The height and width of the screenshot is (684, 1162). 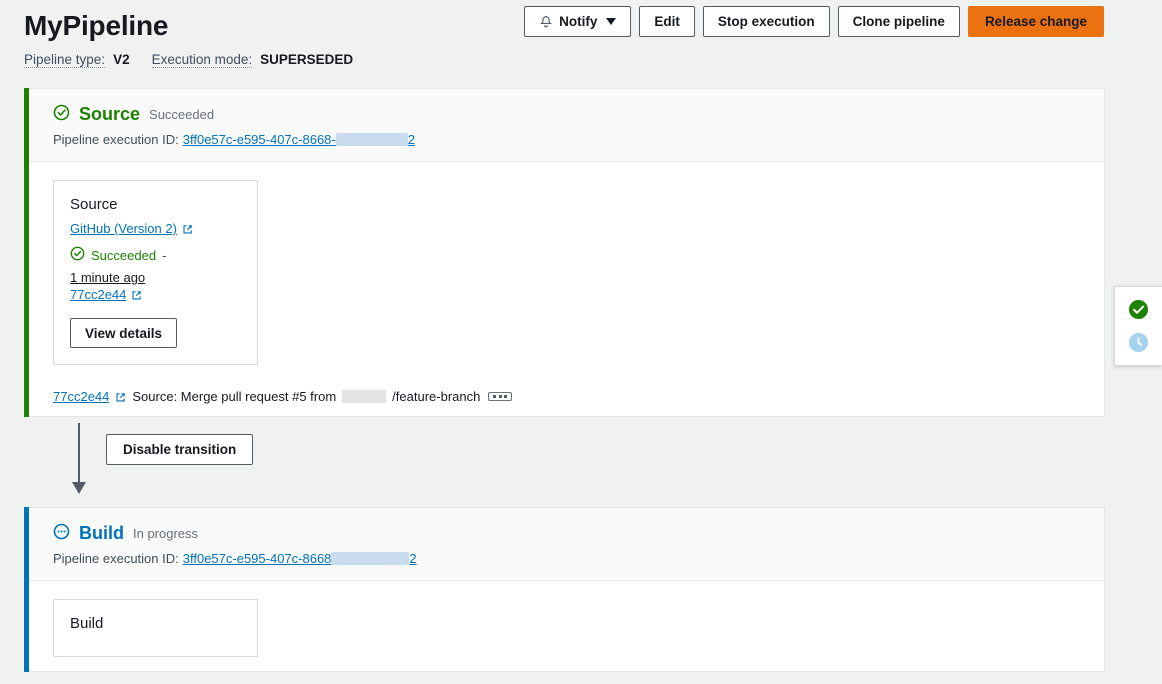 I want to click on summary-commit-link: 77cc2e44, so click(x=81, y=396).